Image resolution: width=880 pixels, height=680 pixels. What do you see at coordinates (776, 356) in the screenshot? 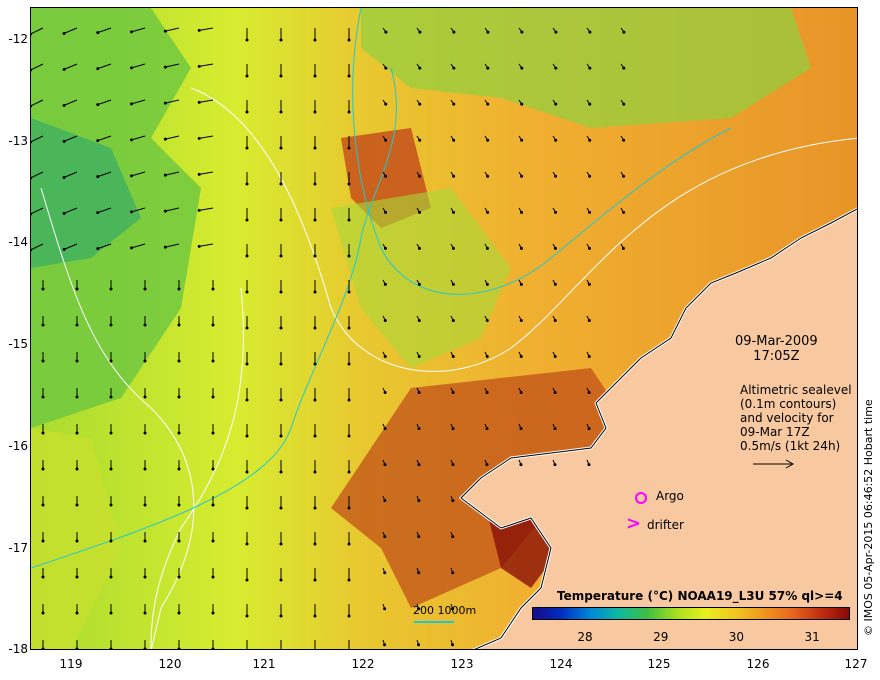
I see `time-text: 17:05Z` at bounding box center [776, 356].